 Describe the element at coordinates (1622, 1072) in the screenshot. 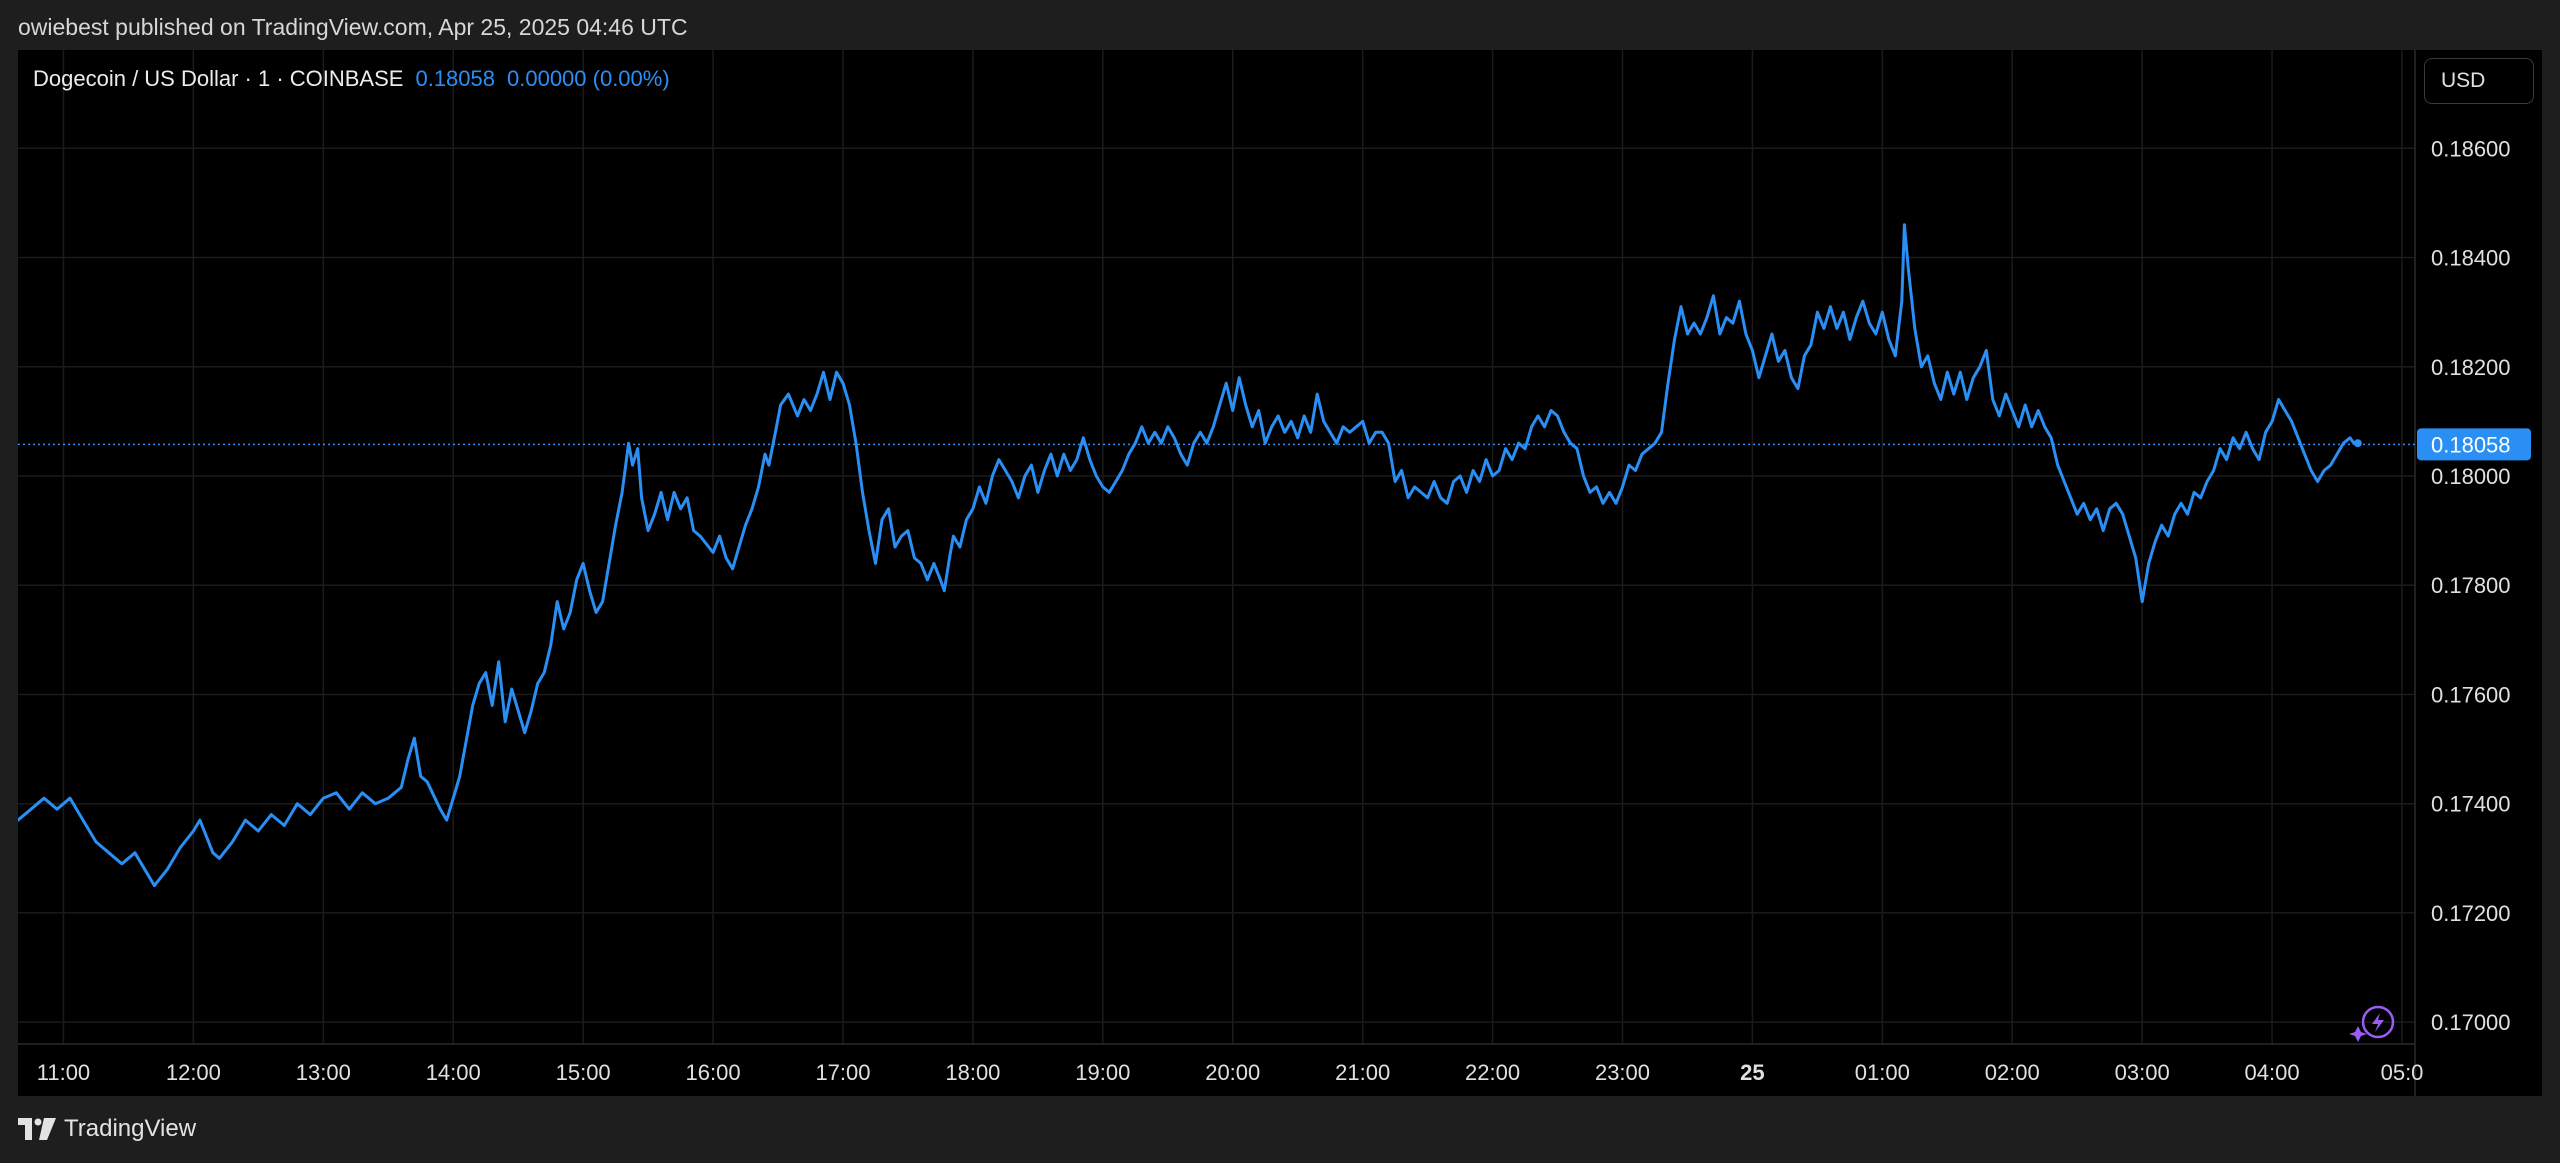

I see `x-tick-label: 23:00` at that location.